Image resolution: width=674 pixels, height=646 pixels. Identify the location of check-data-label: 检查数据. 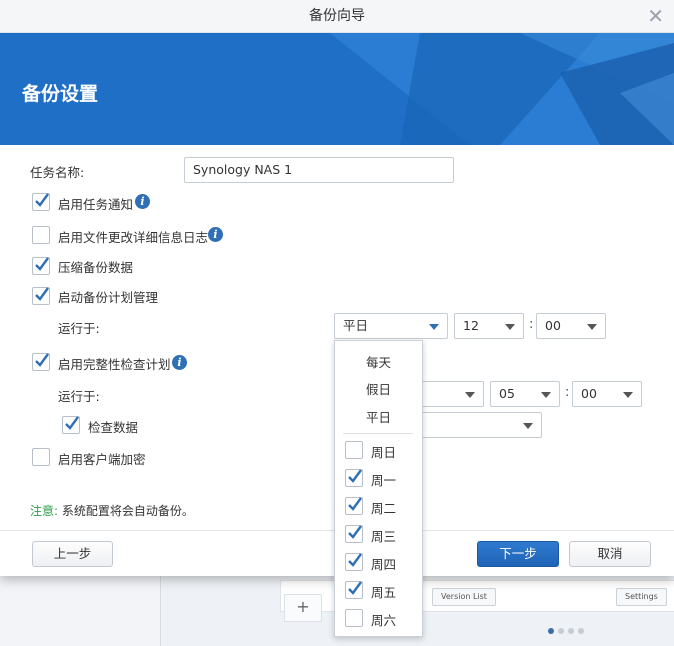
(113, 427).